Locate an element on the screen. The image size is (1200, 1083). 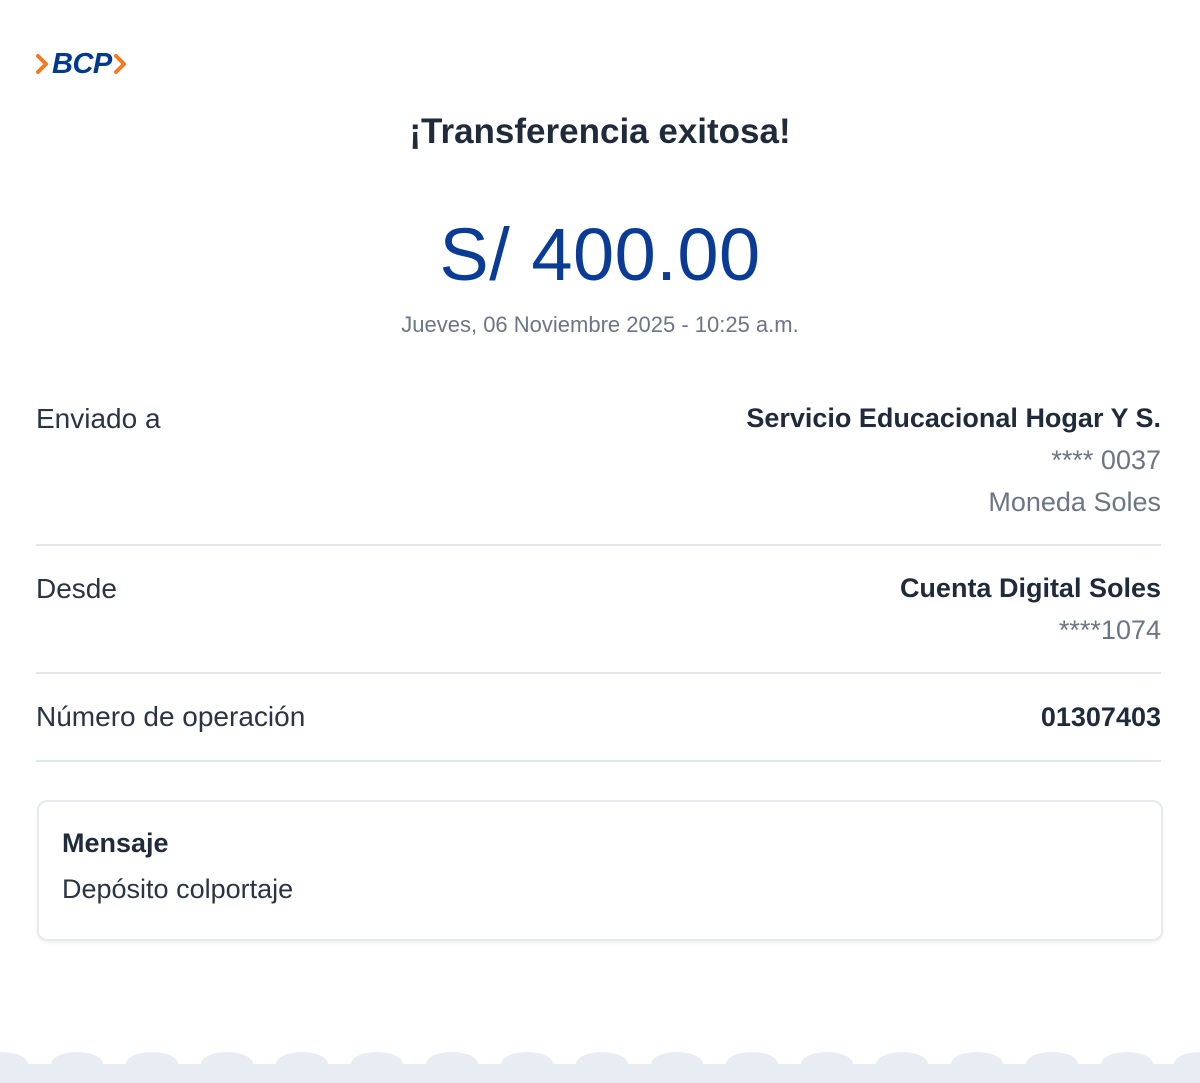
from-label: Desde is located at coordinates (76, 588).